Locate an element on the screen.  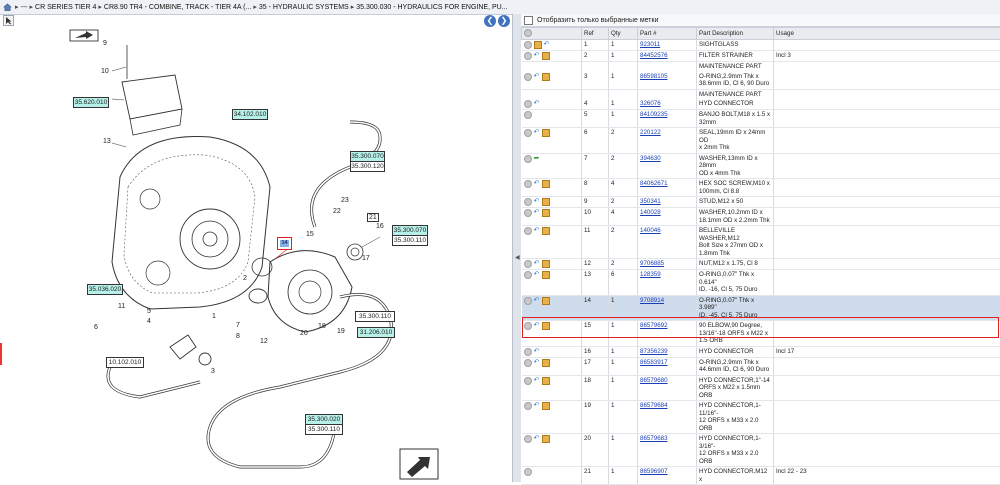
table-row: 5184109235BANJO BOLT,M18 x 1.5 x32mm is located at coordinates (761, 119).